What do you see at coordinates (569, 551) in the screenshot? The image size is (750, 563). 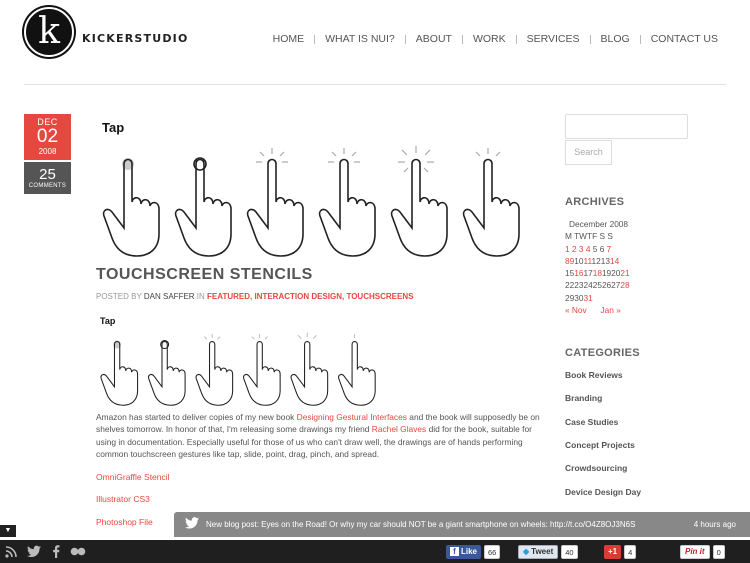 I see `tweet-count: 40` at bounding box center [569, 551].